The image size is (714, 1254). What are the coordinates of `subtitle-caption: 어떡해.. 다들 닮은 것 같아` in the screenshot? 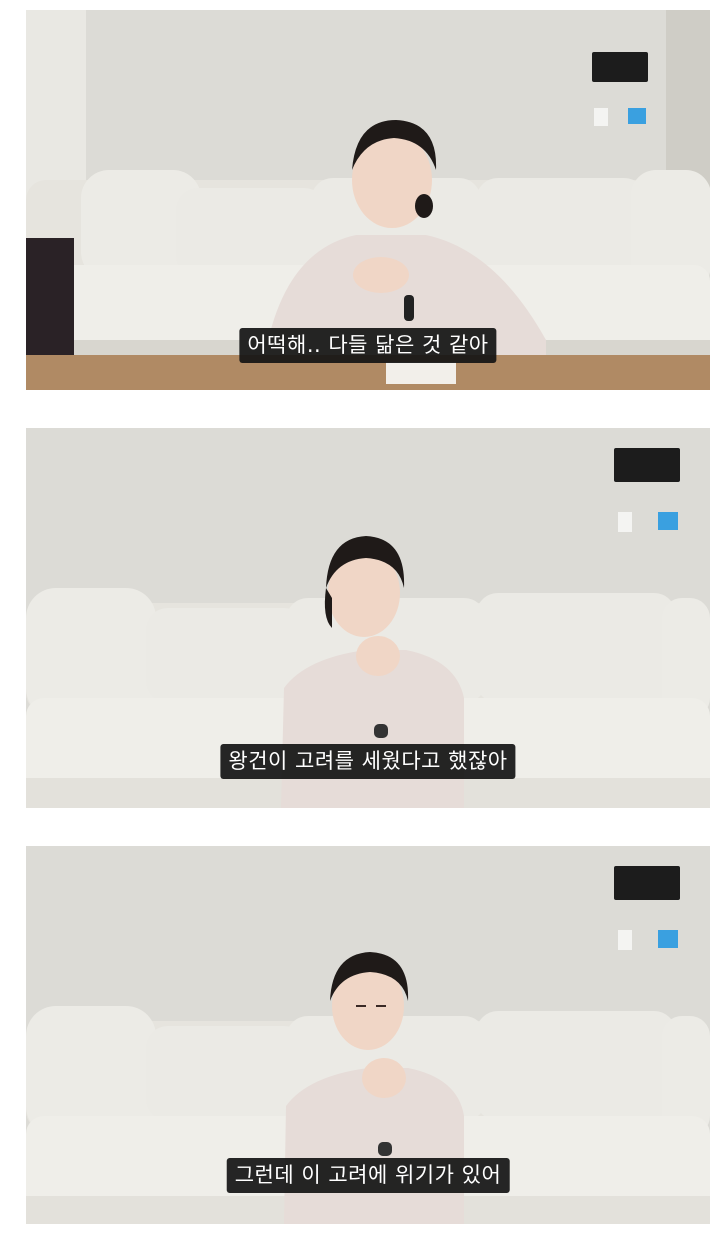 It's located at (368, 345).